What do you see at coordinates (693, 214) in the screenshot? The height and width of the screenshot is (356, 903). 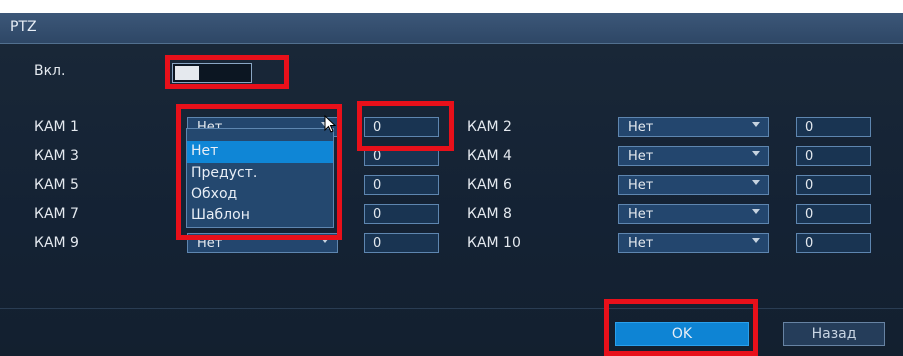 I see `cam8-preset-select: Нет` at bounding box center [693, 214].